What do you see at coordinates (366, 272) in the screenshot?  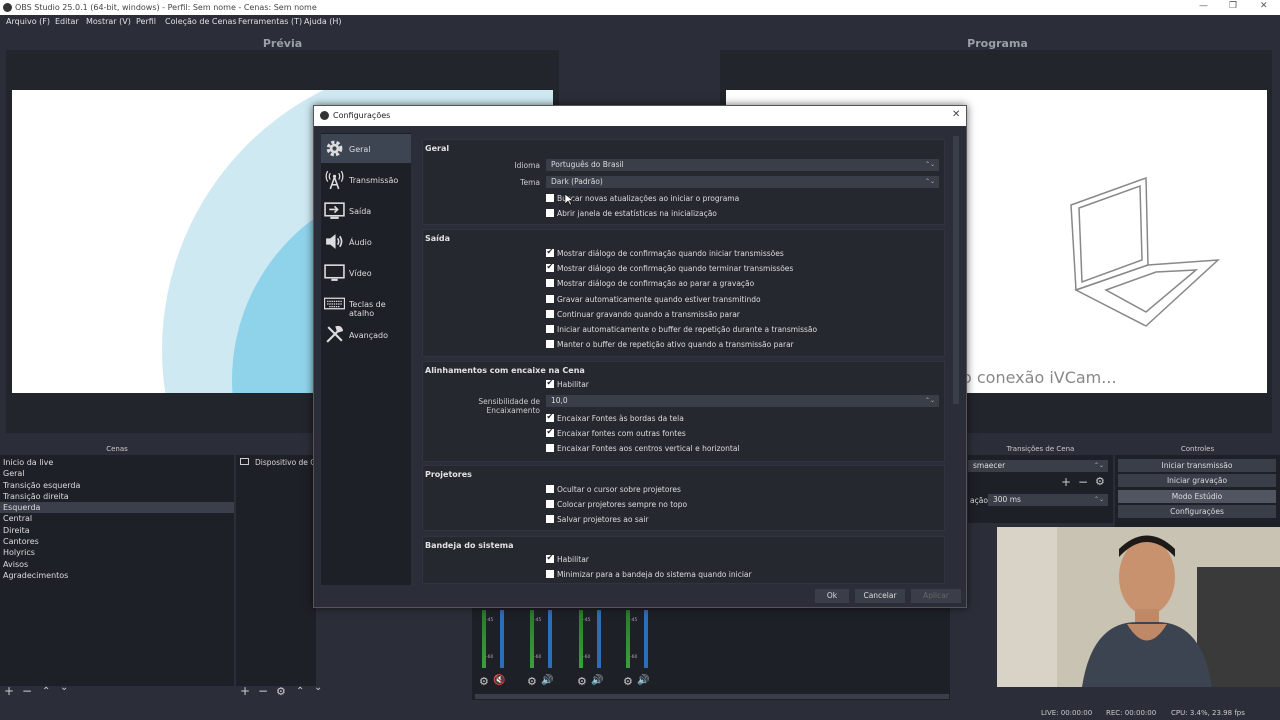 I see `nav-item-video: Vídeo` at bounding box center [366, 272].